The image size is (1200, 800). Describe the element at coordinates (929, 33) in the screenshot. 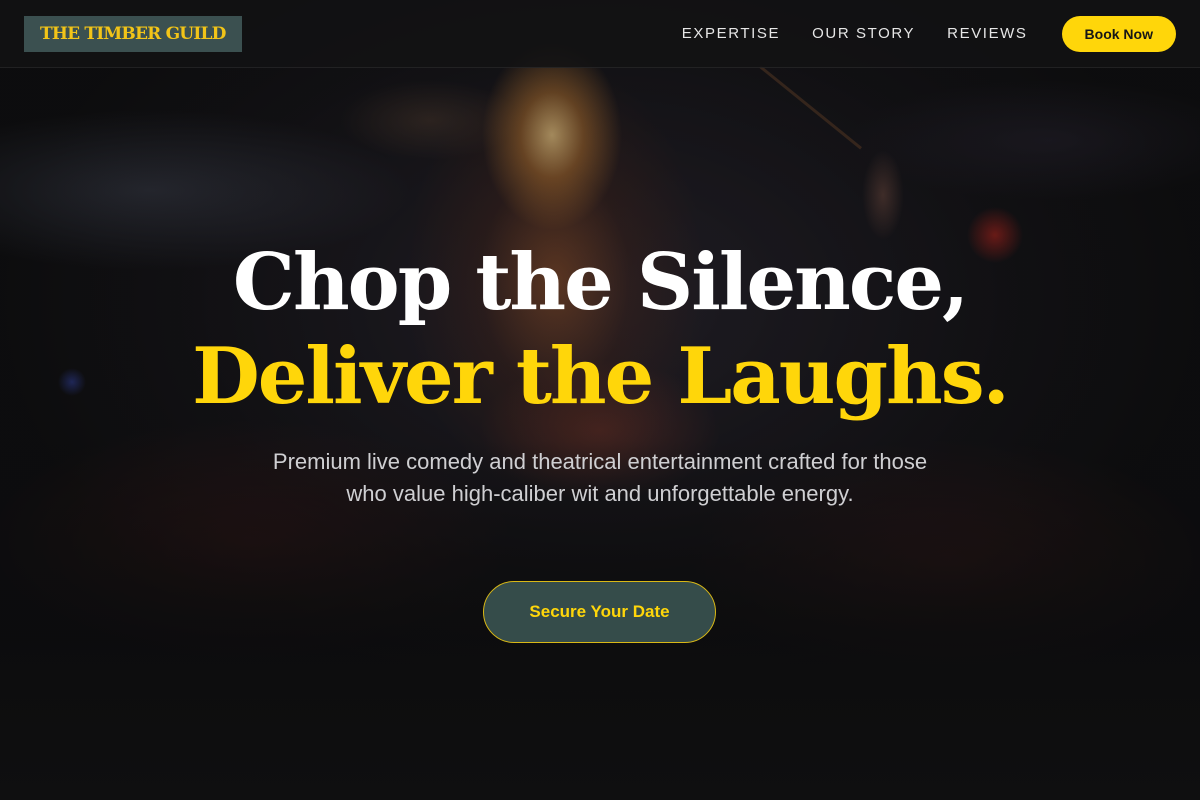

I see `nav-menu: EXPERTISE OUR STORY REVIEWS Book Now` at that location.